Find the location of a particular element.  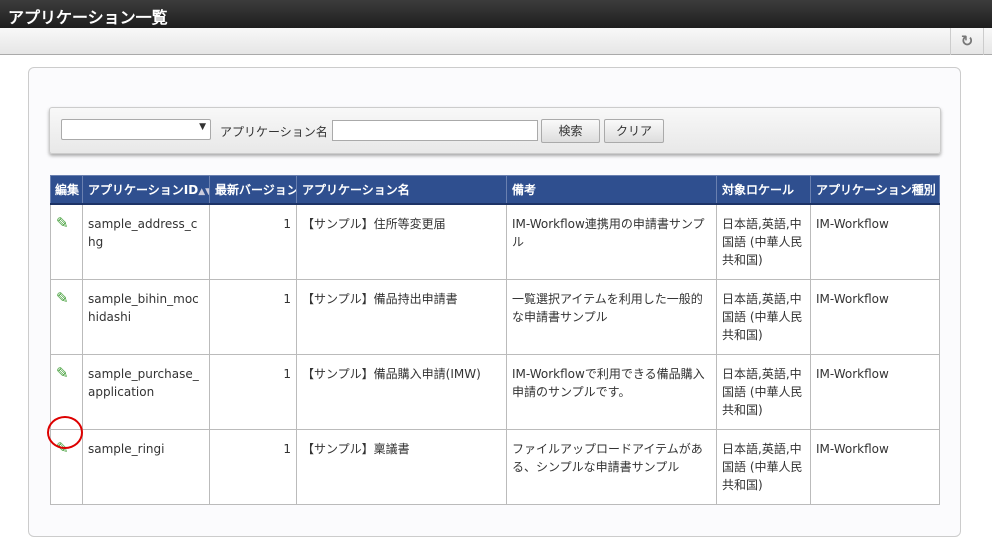

app-id-cell: sample_bihin_mochidashi is located at coordinates (146, 316).